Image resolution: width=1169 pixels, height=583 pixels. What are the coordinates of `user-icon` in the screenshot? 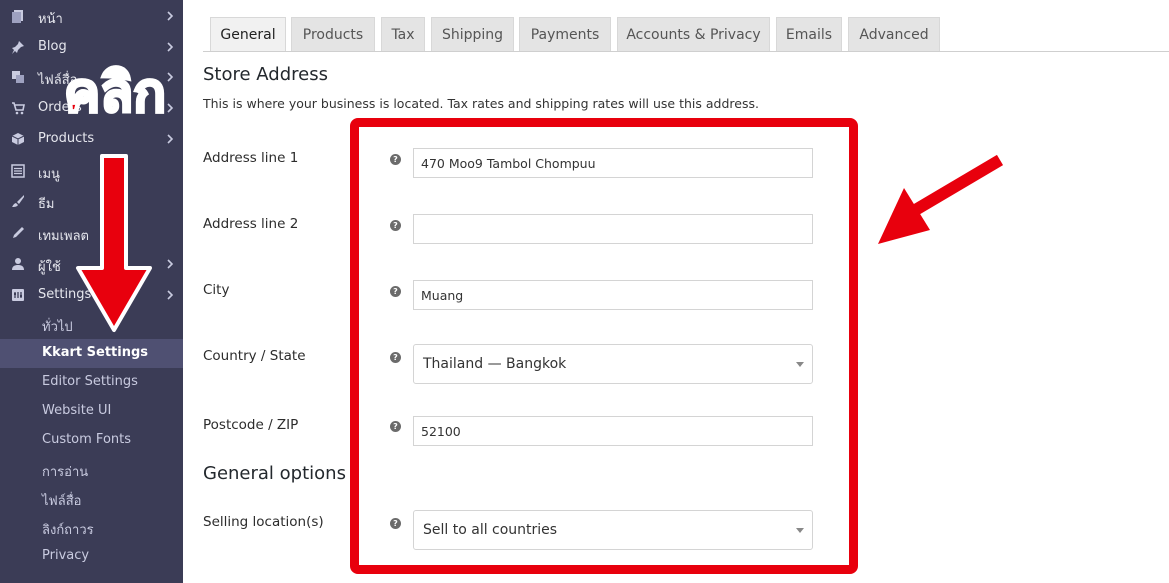 It's located at (18, 264).